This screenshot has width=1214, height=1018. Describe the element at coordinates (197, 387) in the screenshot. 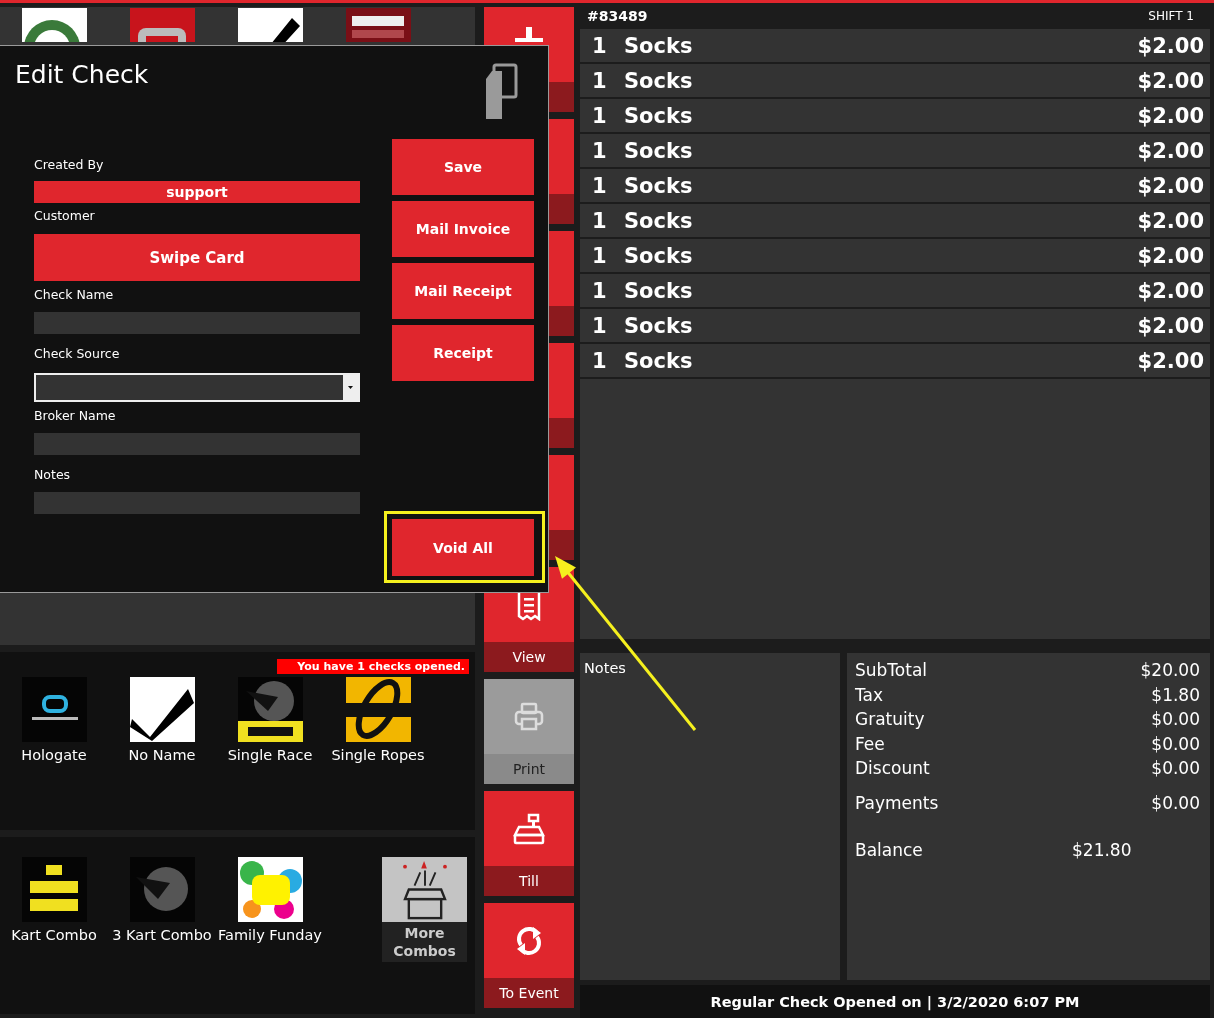

I see `dropdown` at that location.